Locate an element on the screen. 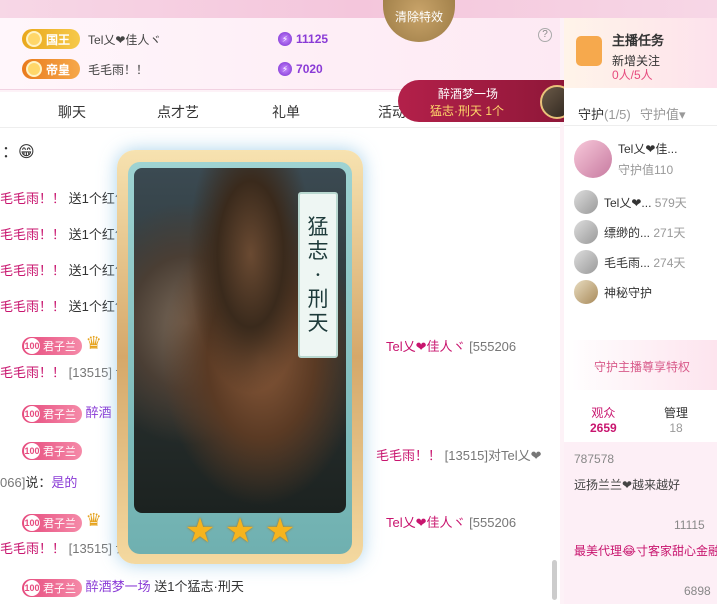 This screenshot has width=717, height=604. tab-admin: 管理 18 is located at coordinates (676, 419).